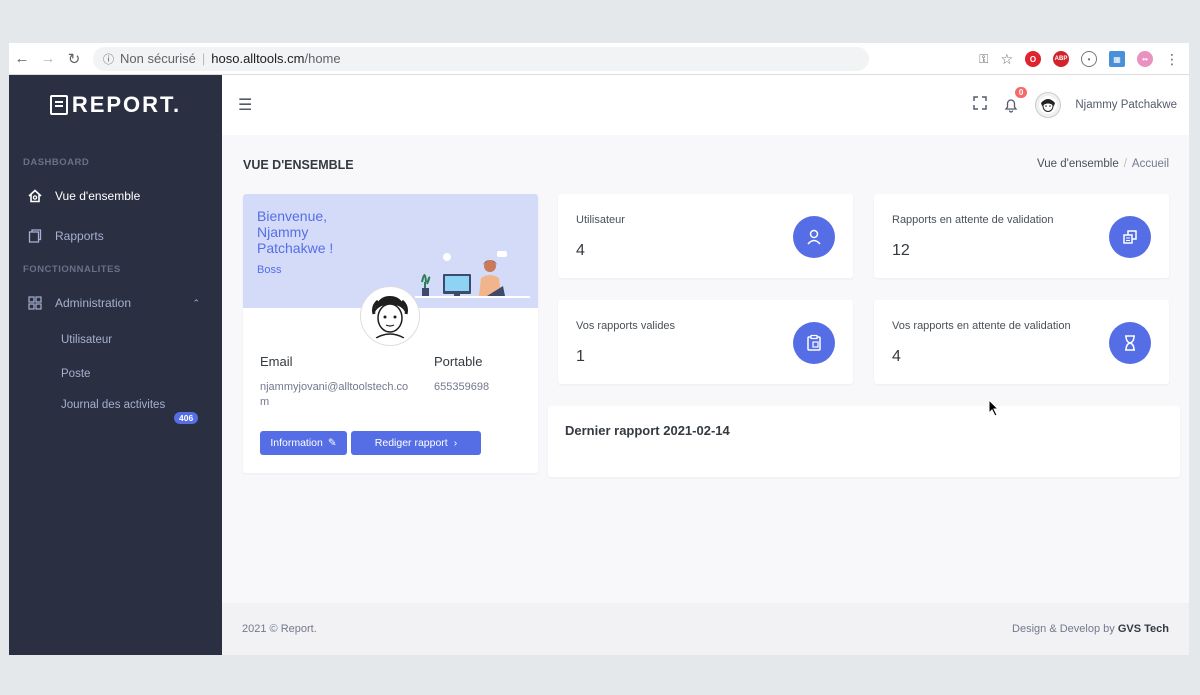 The image size is (1200, 695). What do you see at coordinates (22, 58) in the screenshot?
I see `back-icon: ←` at bounding box center [22, 58].